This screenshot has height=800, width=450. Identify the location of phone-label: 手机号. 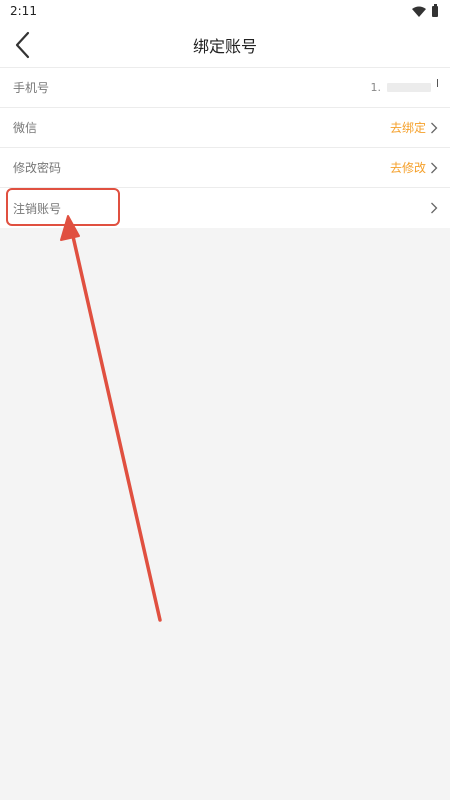
(31, 88).